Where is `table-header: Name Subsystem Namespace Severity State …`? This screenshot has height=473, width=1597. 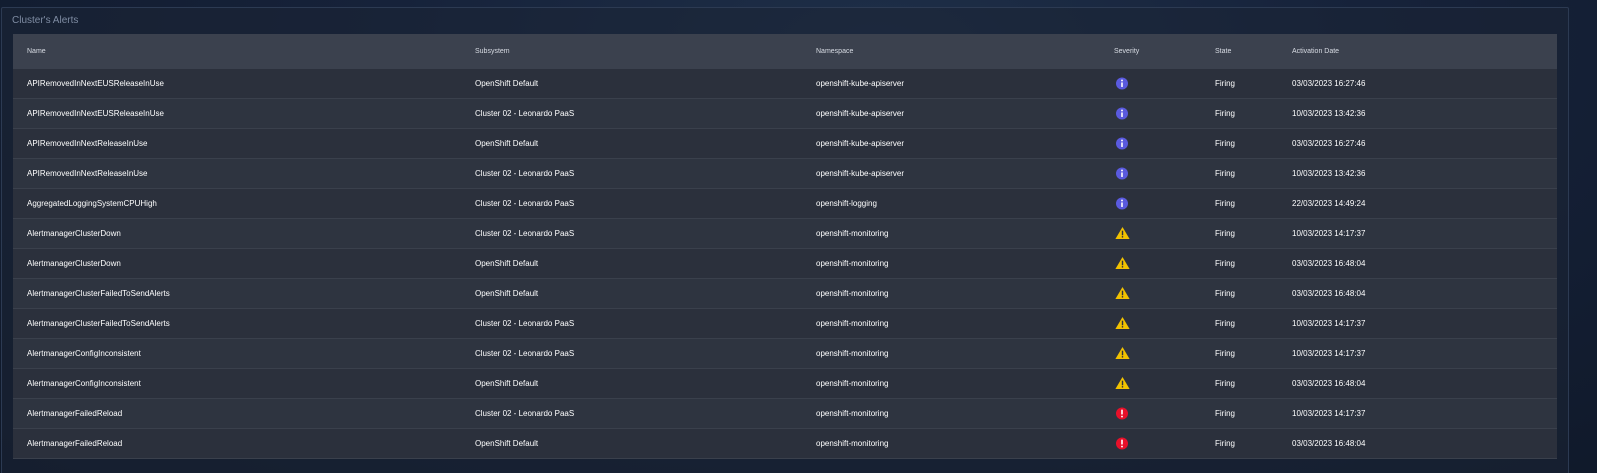
table-header: Name Subsystem Namespace Severity State … is located at coordinates (785, 51).